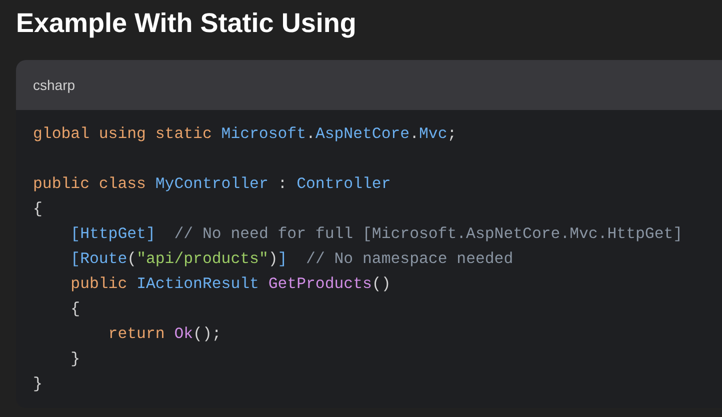 The image size is (722, 417). Describe the element at coordinates (54, 85) in the screenshot. I see `language-label: csharp` at that location.